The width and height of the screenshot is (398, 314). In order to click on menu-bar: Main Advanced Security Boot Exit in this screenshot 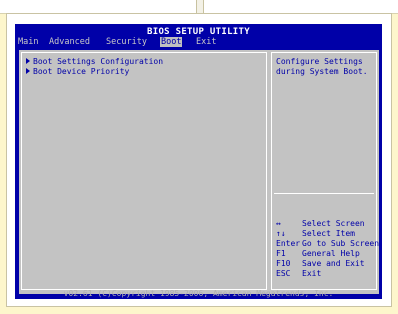, I will do `click(198, 42)`.